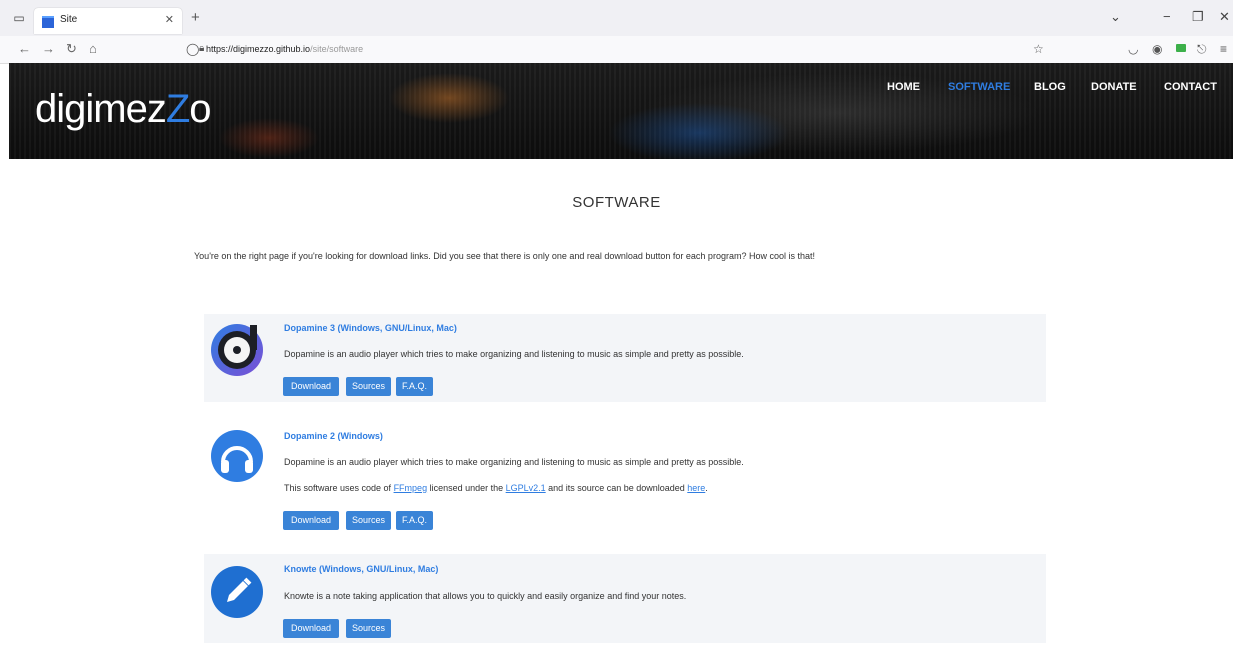  I want to click on minimize-icon: −, so click(1167, 16).